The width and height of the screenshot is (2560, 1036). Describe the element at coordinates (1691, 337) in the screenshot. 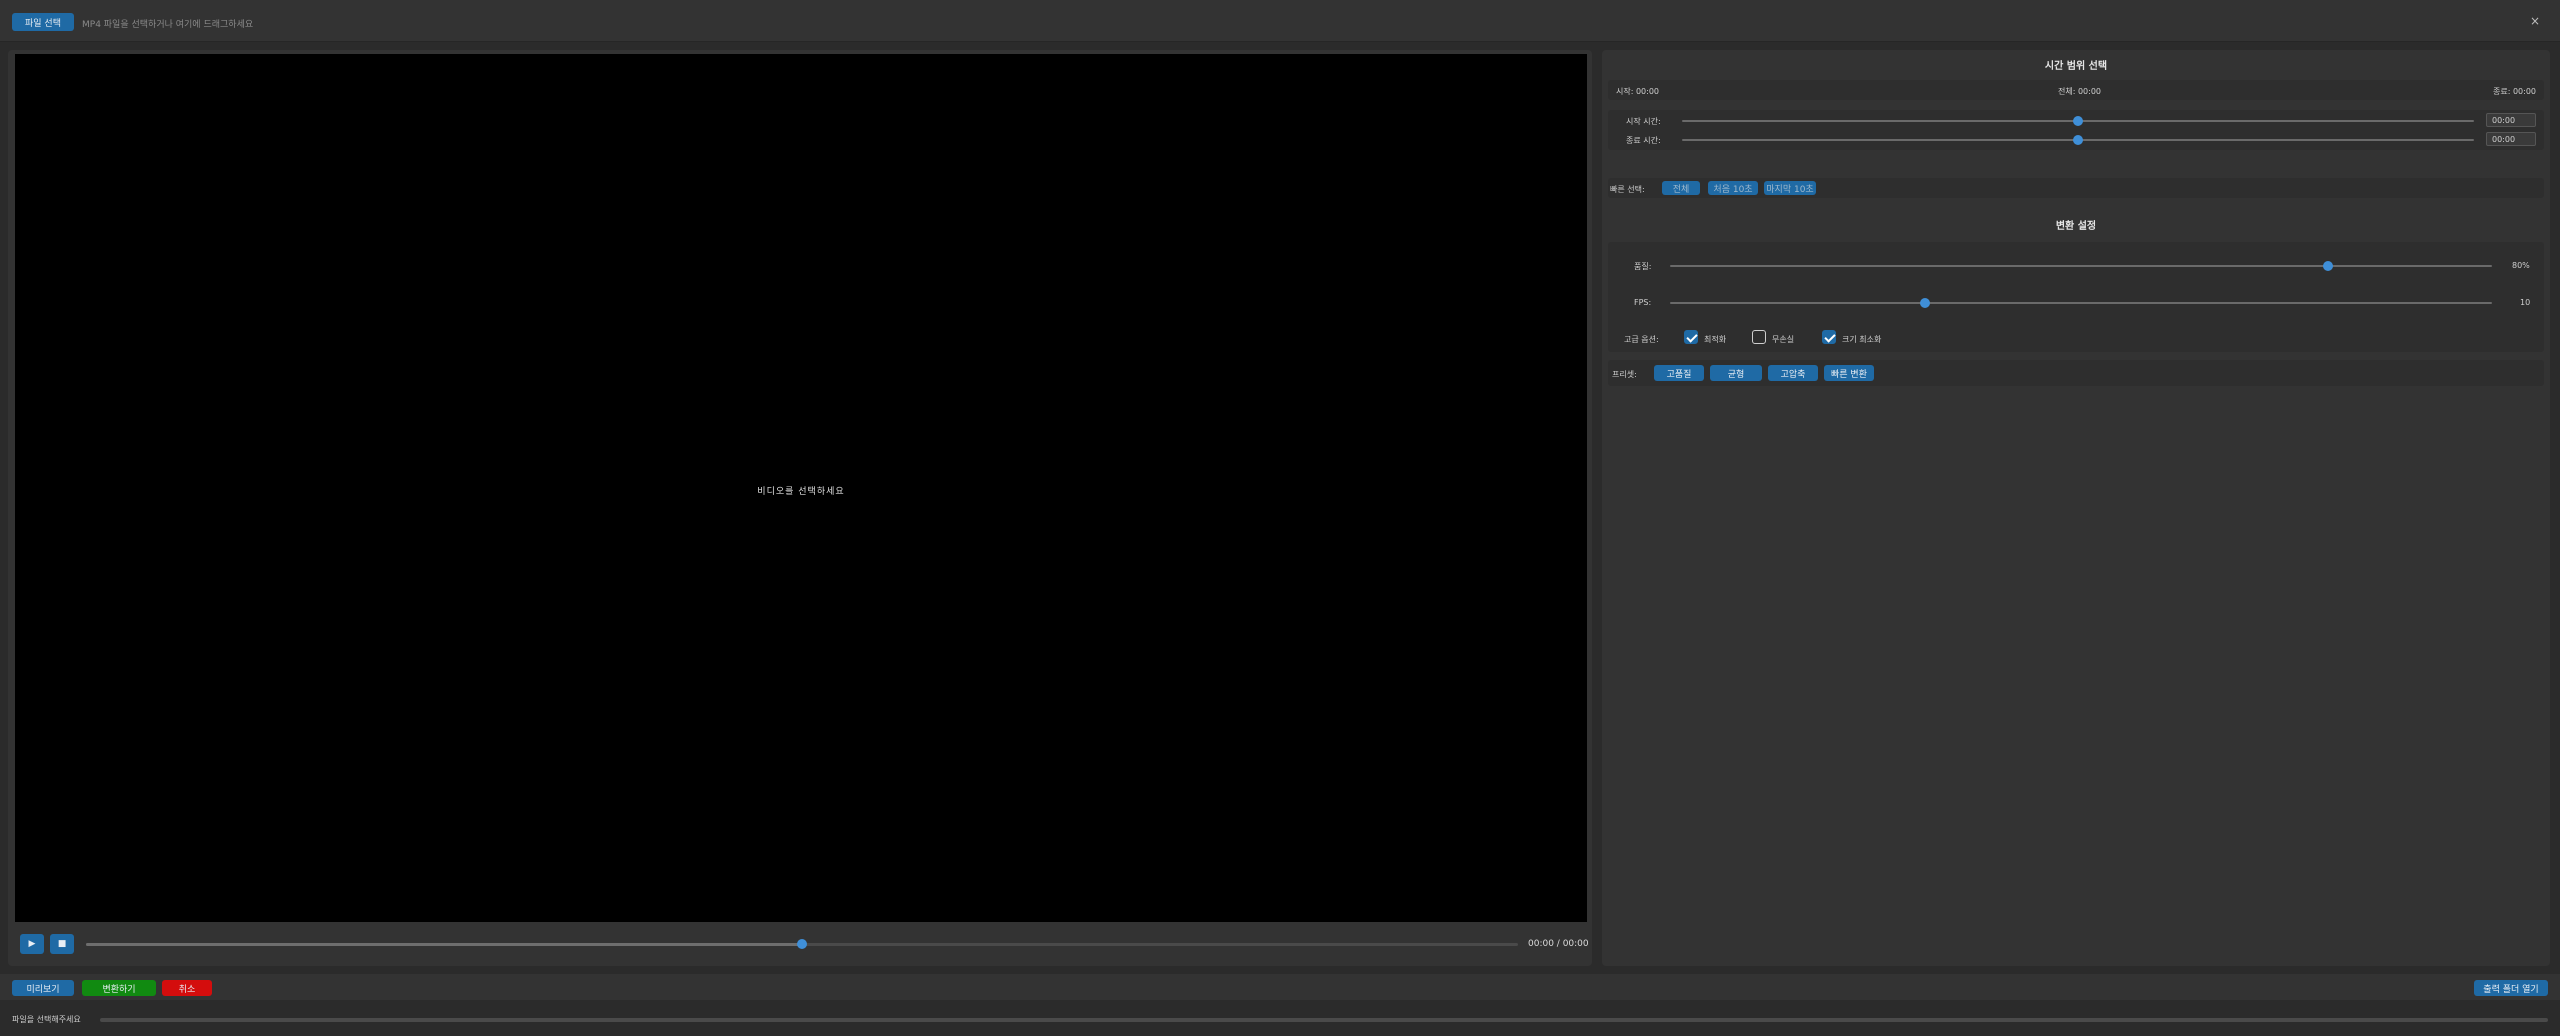

I see `optimize-checkbox` at that location.